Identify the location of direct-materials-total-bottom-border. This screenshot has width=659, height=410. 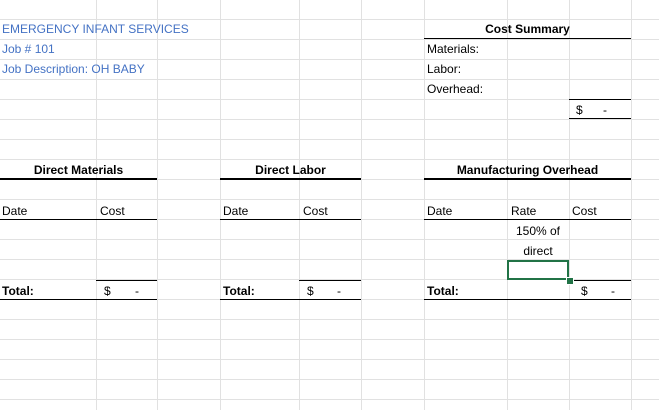
(78, 299).